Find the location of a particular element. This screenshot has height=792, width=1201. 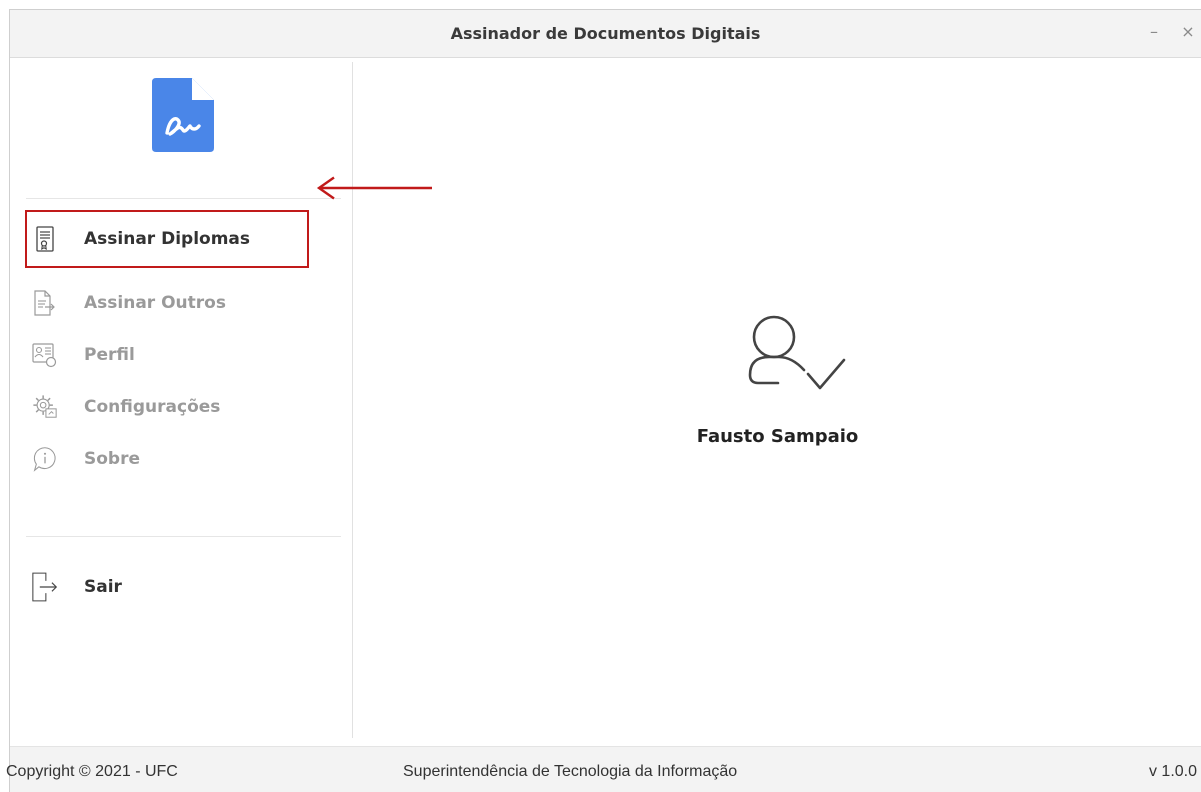

info-bubble-icon is located at coordinates (45, 459).